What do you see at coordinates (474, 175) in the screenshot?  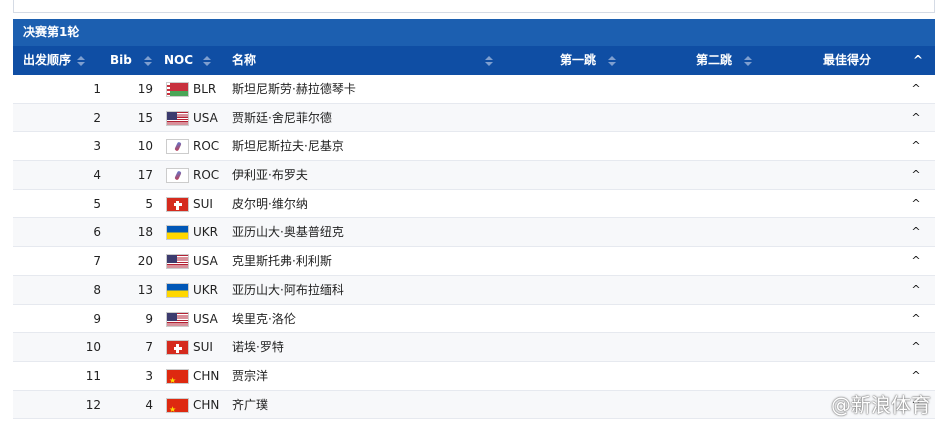 I see `table-row: 4 17 ROC 伊利亚·布罗夫 ^` at bounding box center [474, 175].